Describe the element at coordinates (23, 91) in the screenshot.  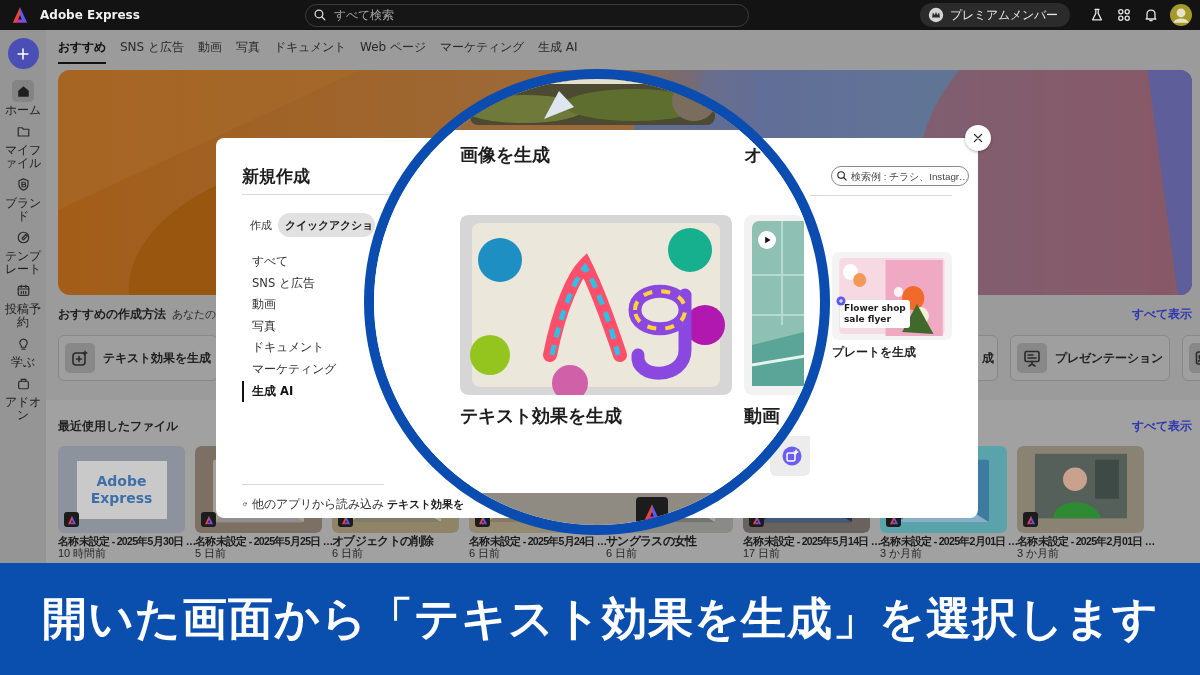
I see `home-icon` at that location.